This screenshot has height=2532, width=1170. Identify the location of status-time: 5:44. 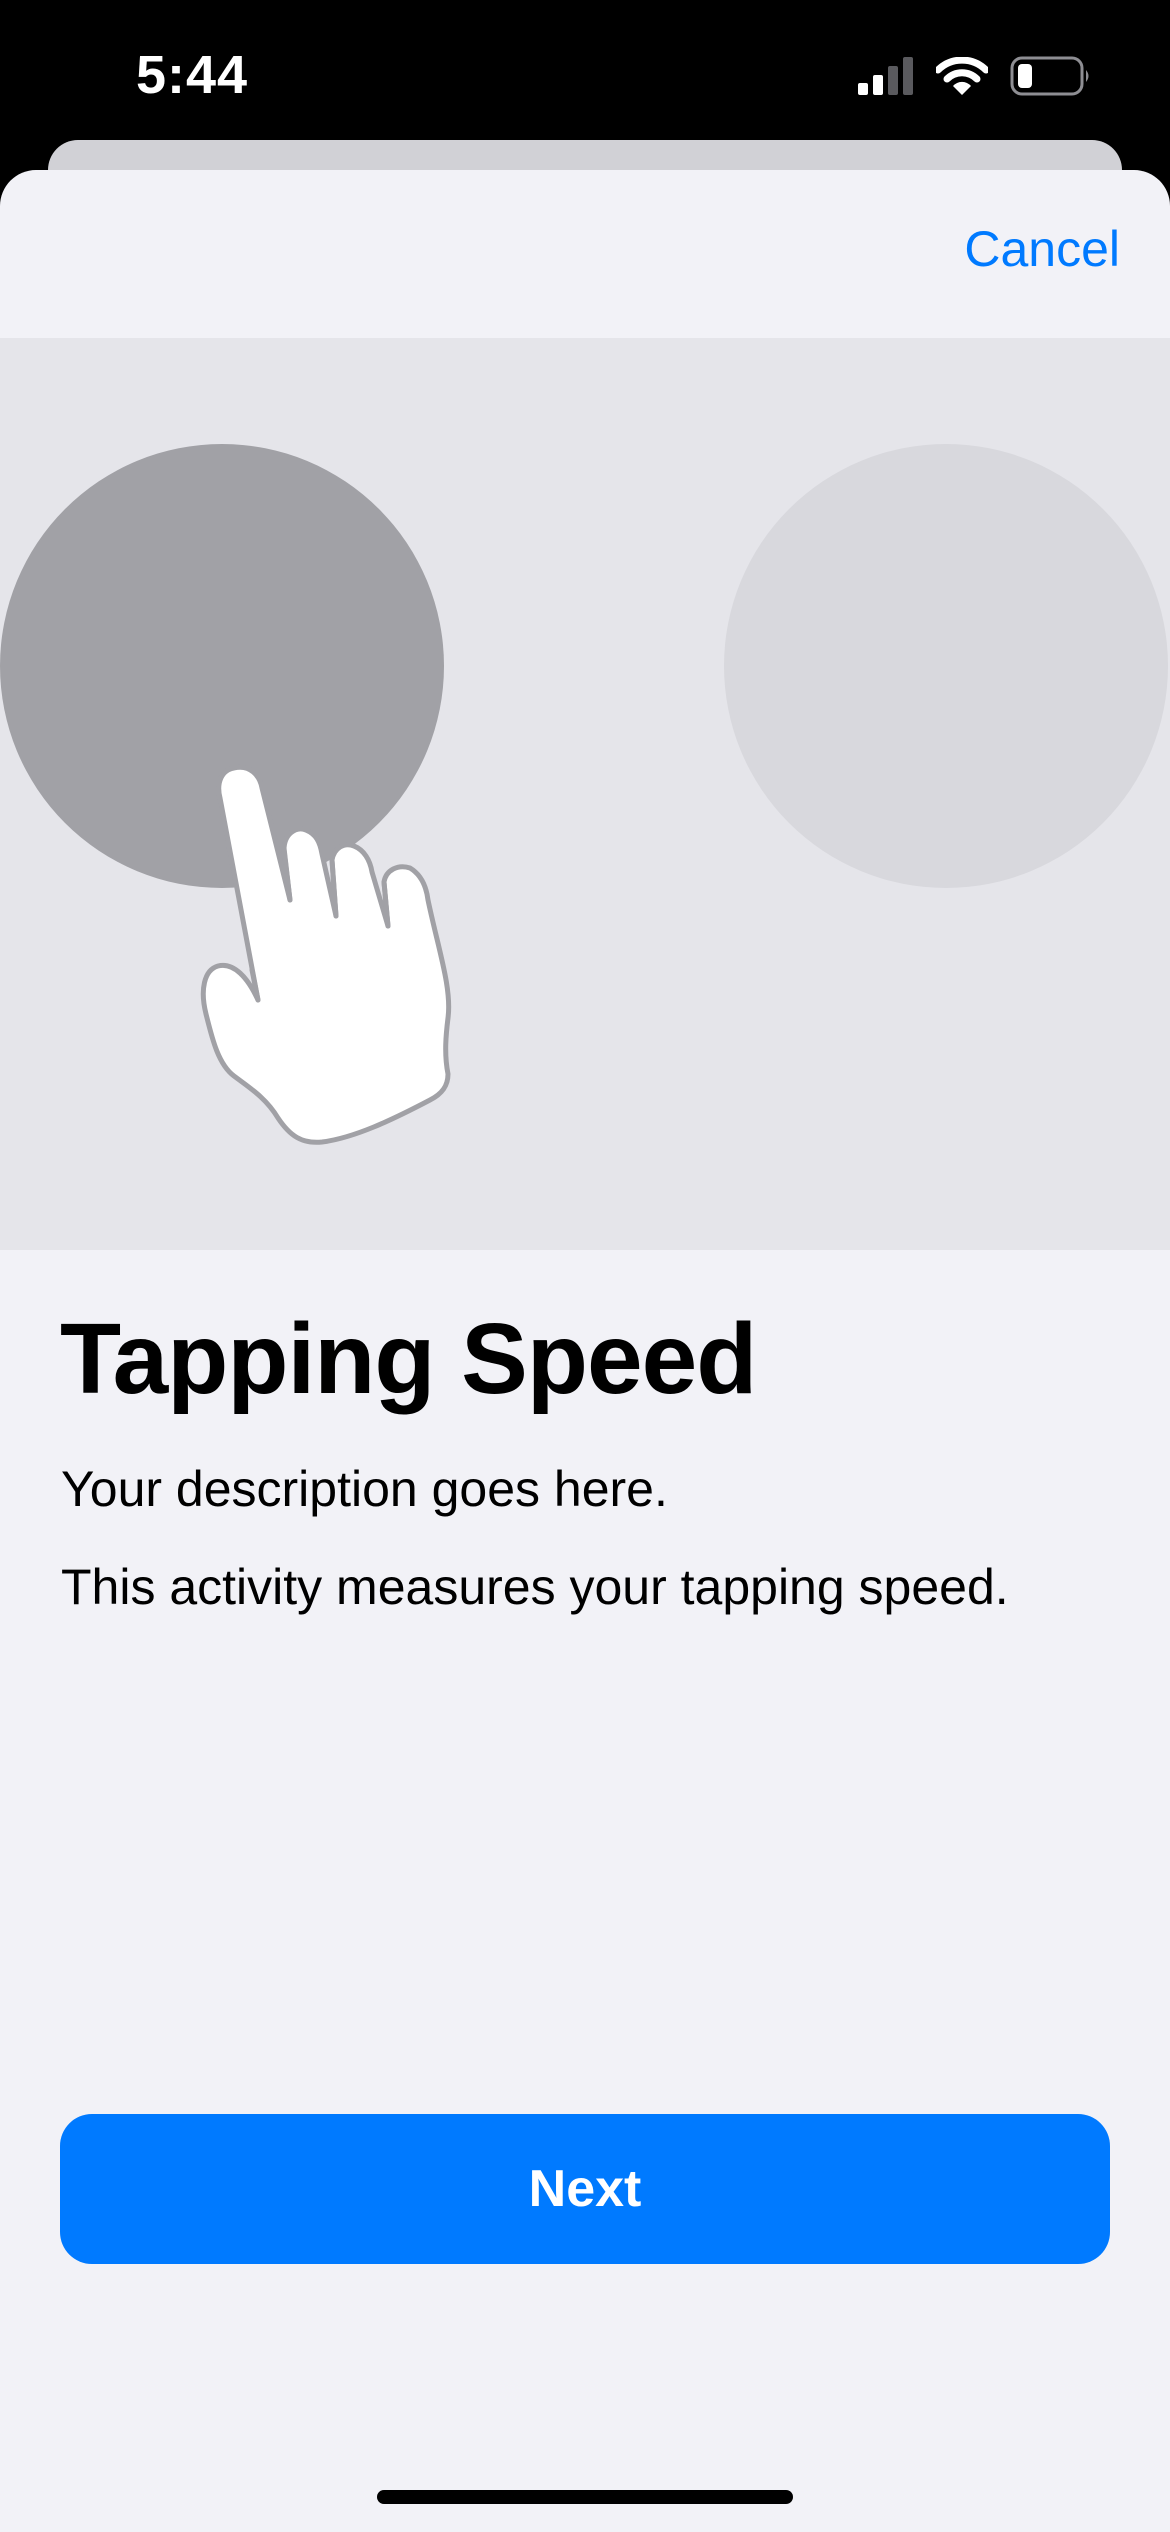
(192, 75).